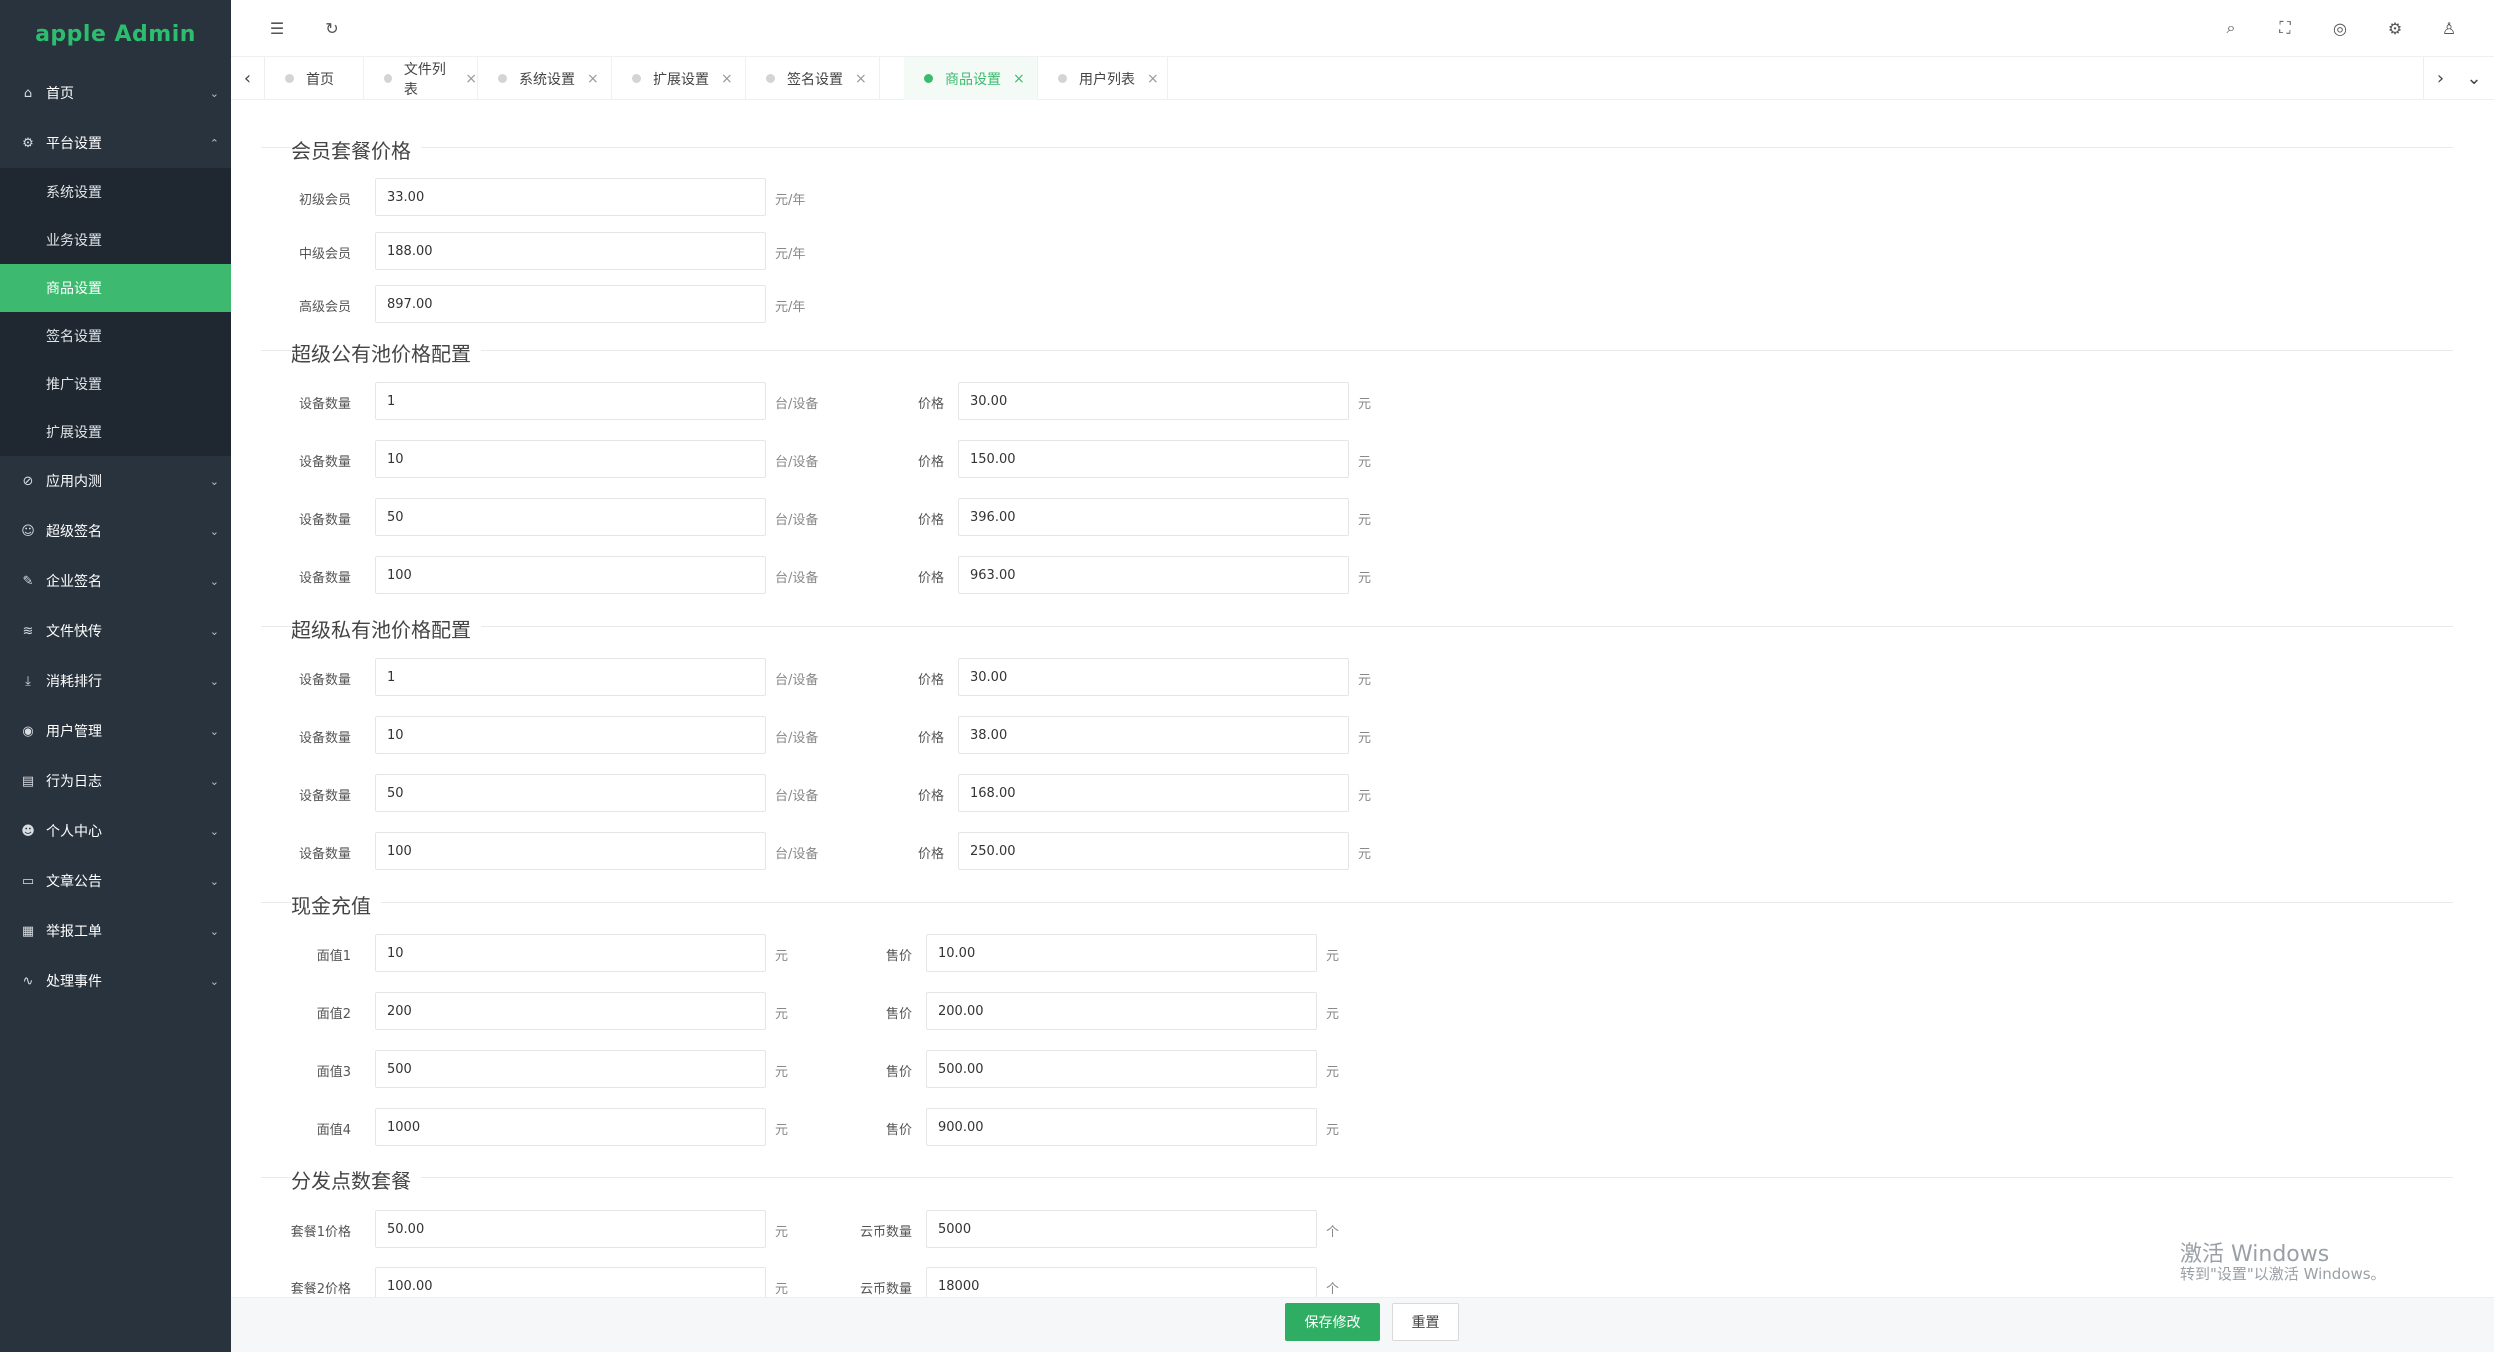  I want to click on tab-prev-button: ‹, so click(248, 78).